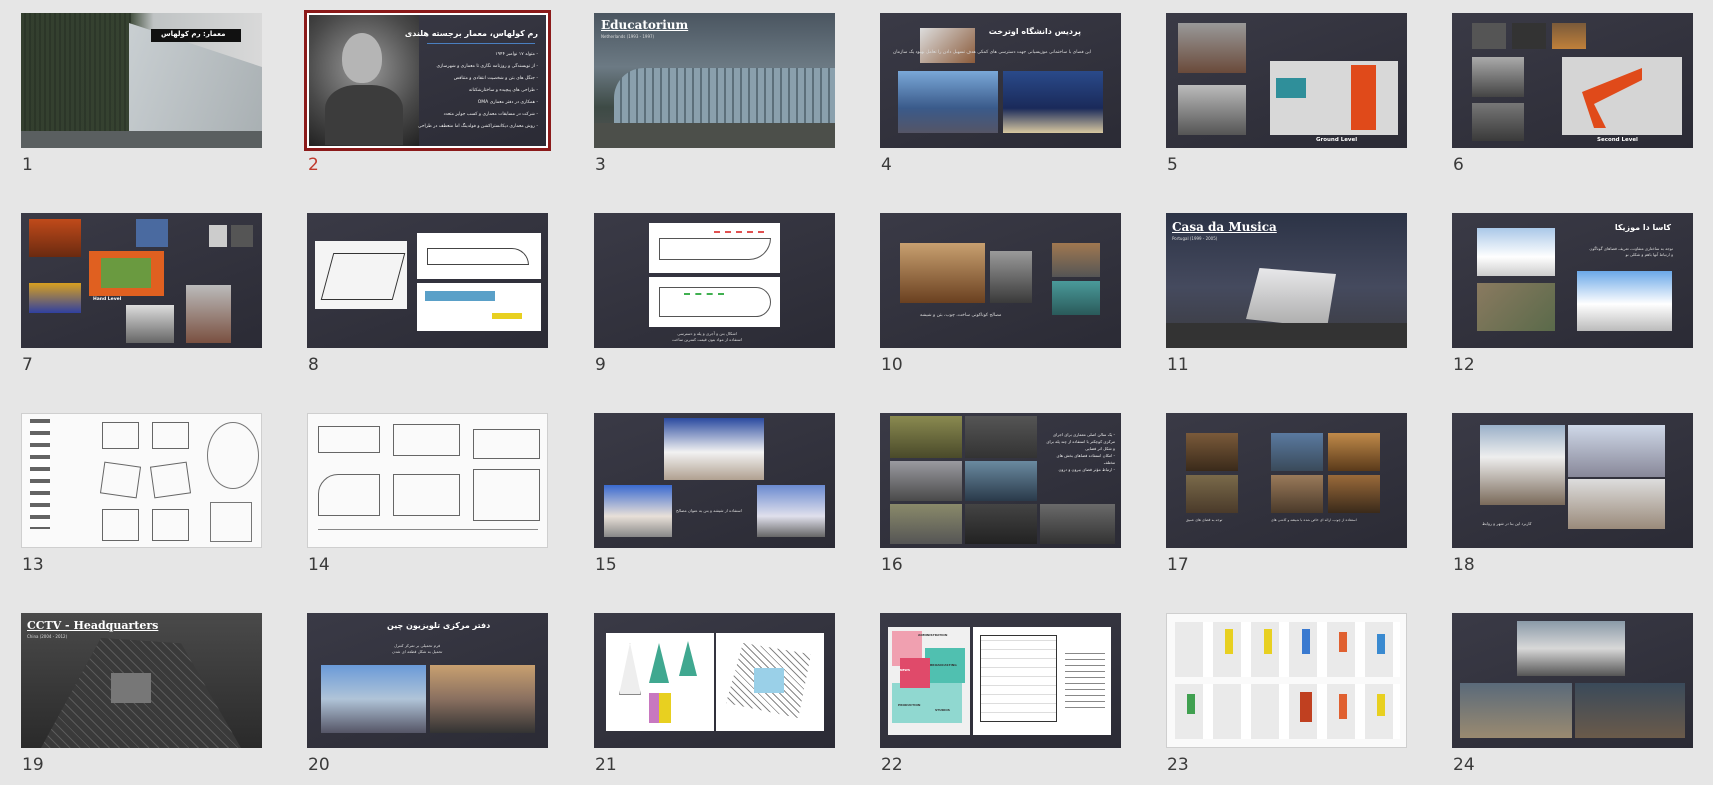  I want to click on slide-number: 3, so click(600, 165).